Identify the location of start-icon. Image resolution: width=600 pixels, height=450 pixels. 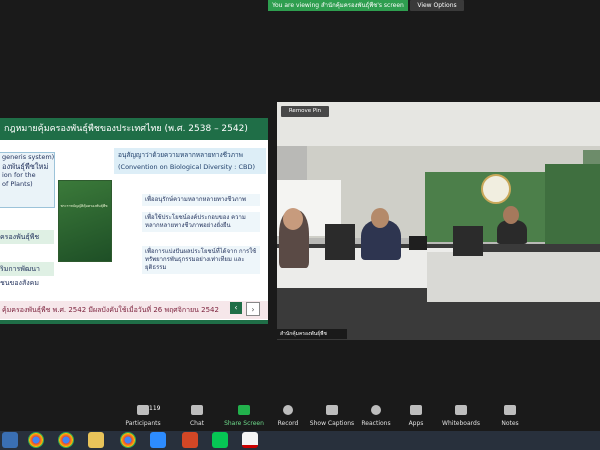
(10, 440).